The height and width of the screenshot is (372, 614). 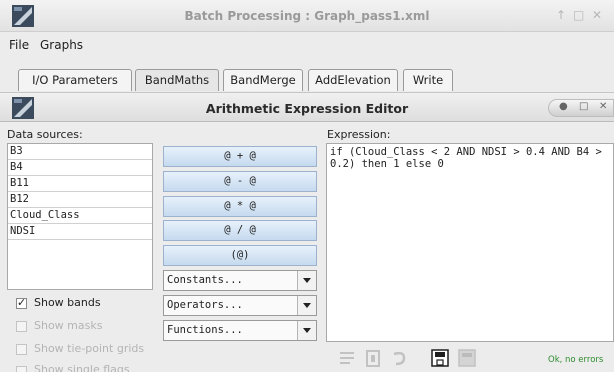 I want to click on show-masks-checkbox, so click(x=21, y=326).